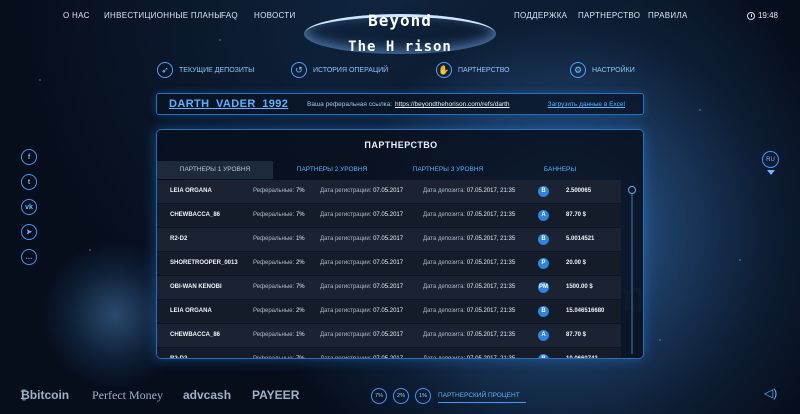 The image size is (800, 414). What do you see at coordinates (207, 395) in the screenshot?
I see `advcash-logo: advcash` at bounding box center [207, 395].